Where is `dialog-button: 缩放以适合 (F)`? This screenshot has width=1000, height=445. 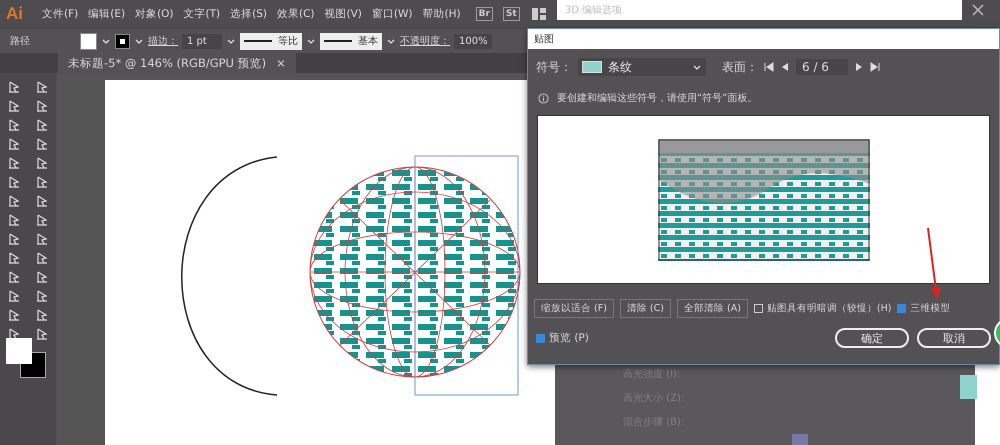
dialog-button: 缩放以适合 (F) is located at coordinates (574, 308).